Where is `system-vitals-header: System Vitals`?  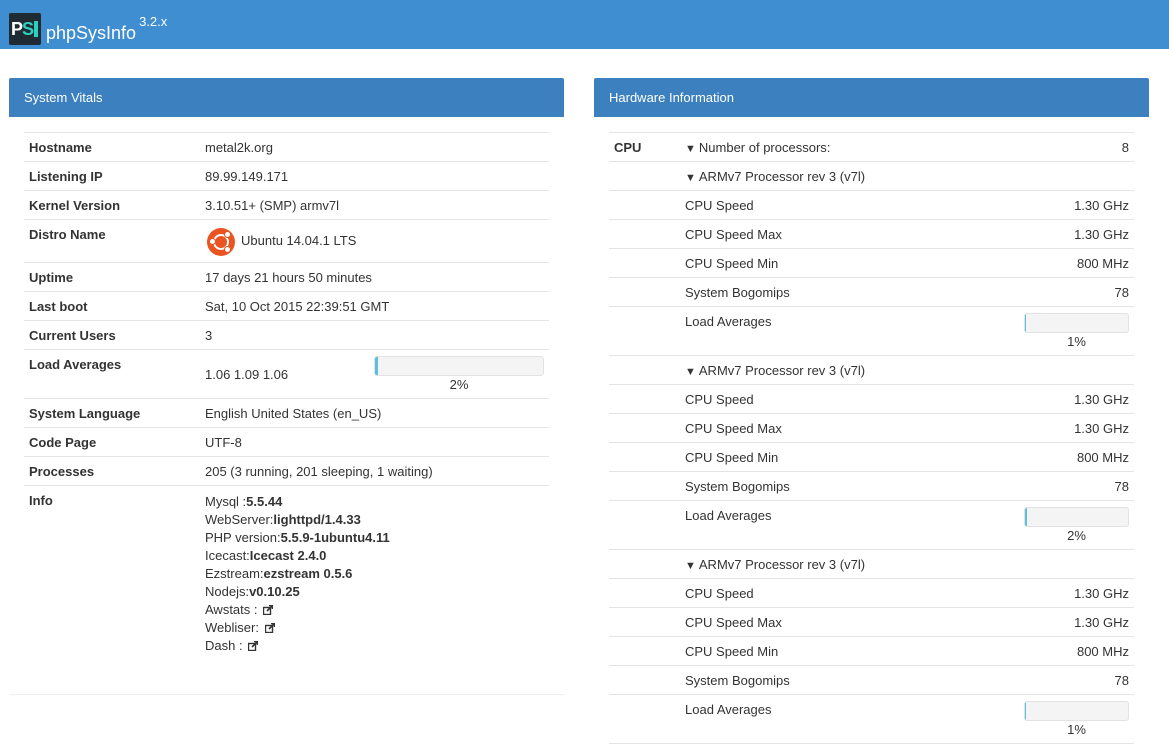
system-vitals-header: System Vitals is located at coordinates (286, 97).